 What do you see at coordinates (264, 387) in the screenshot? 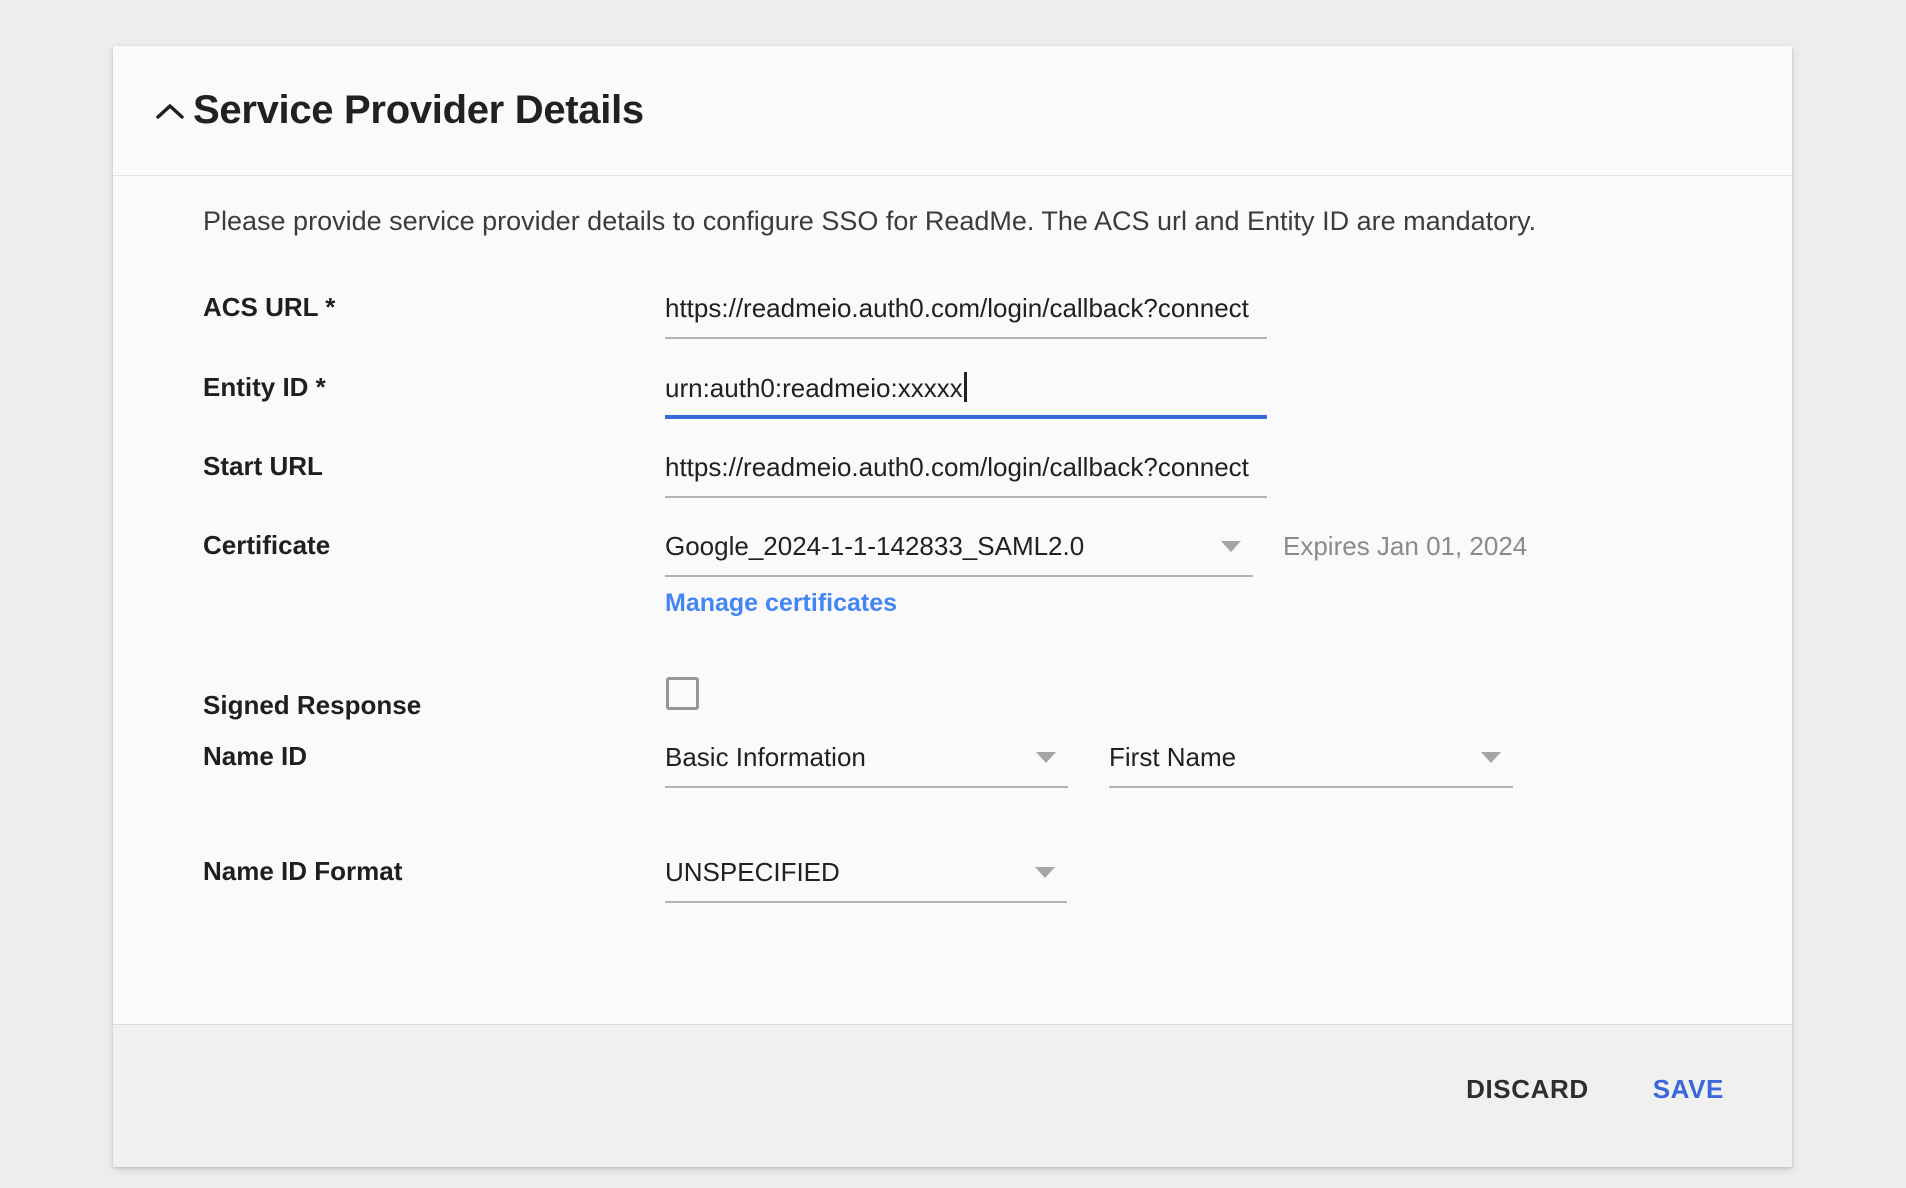
I see `entity-id-label: Entity ID *` at bounding box center [264, 387].